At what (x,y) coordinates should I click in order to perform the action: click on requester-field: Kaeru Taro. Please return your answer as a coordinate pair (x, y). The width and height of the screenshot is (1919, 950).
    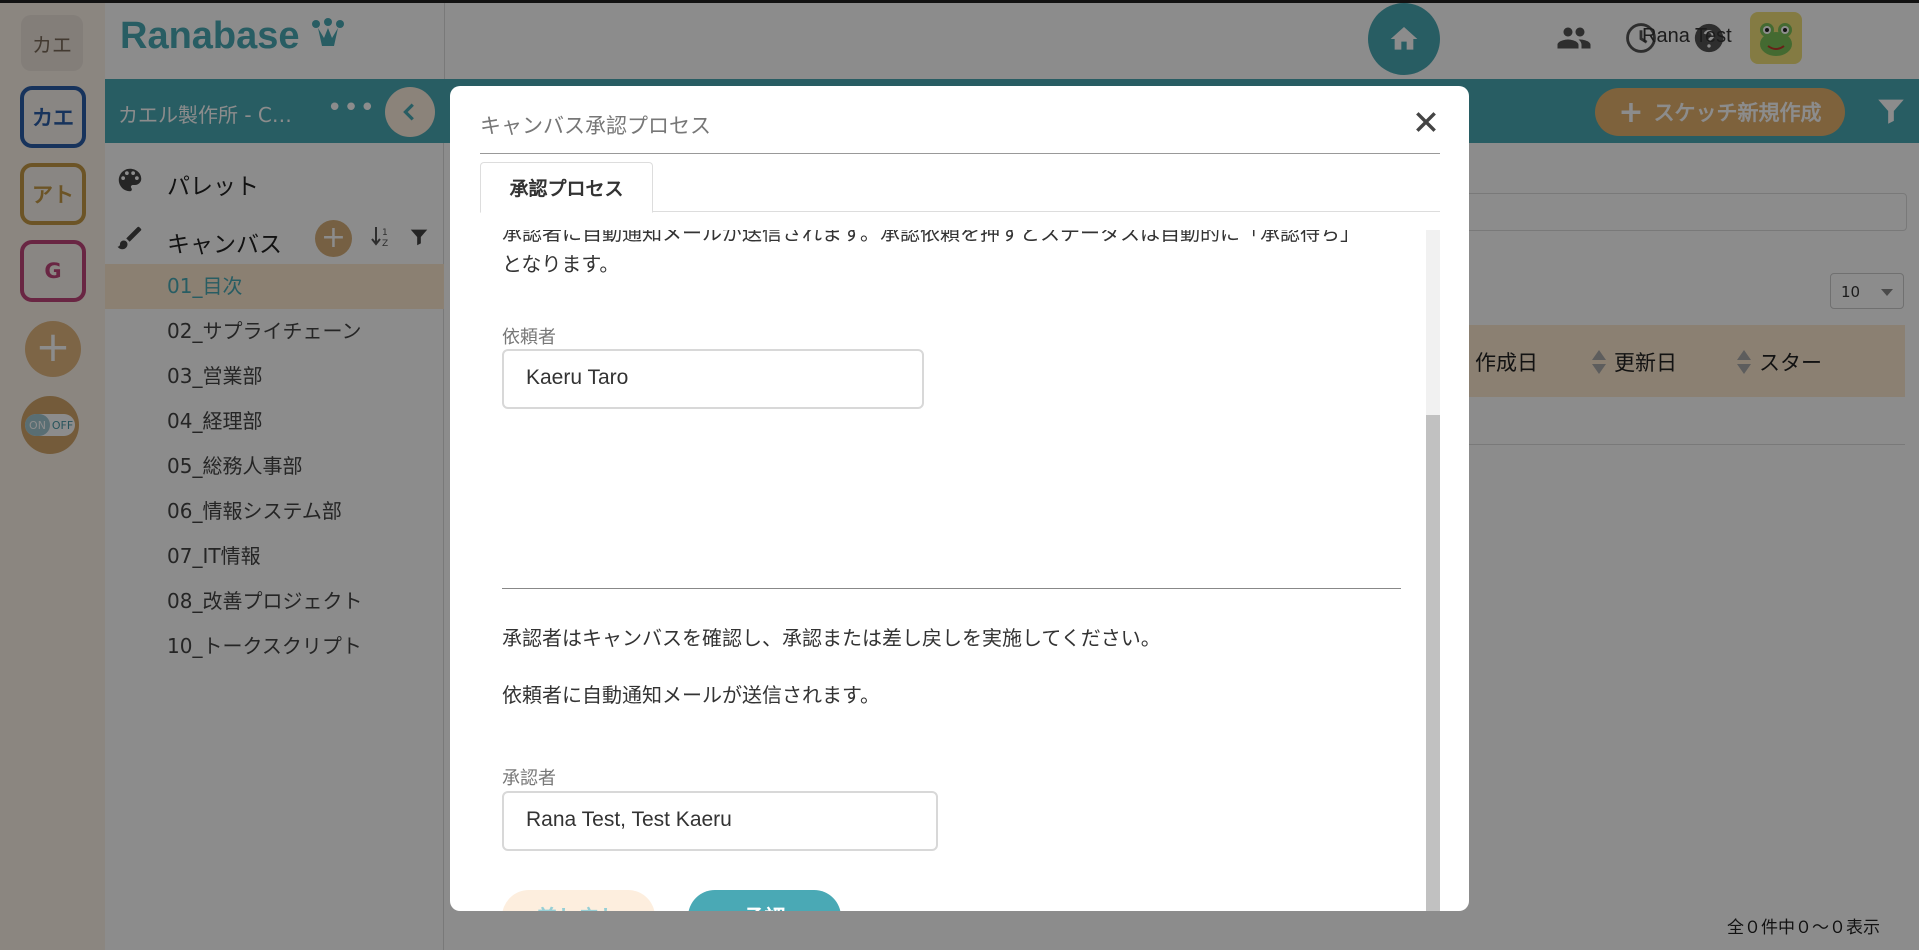
    Looking at the image, I should click on (713, 379).